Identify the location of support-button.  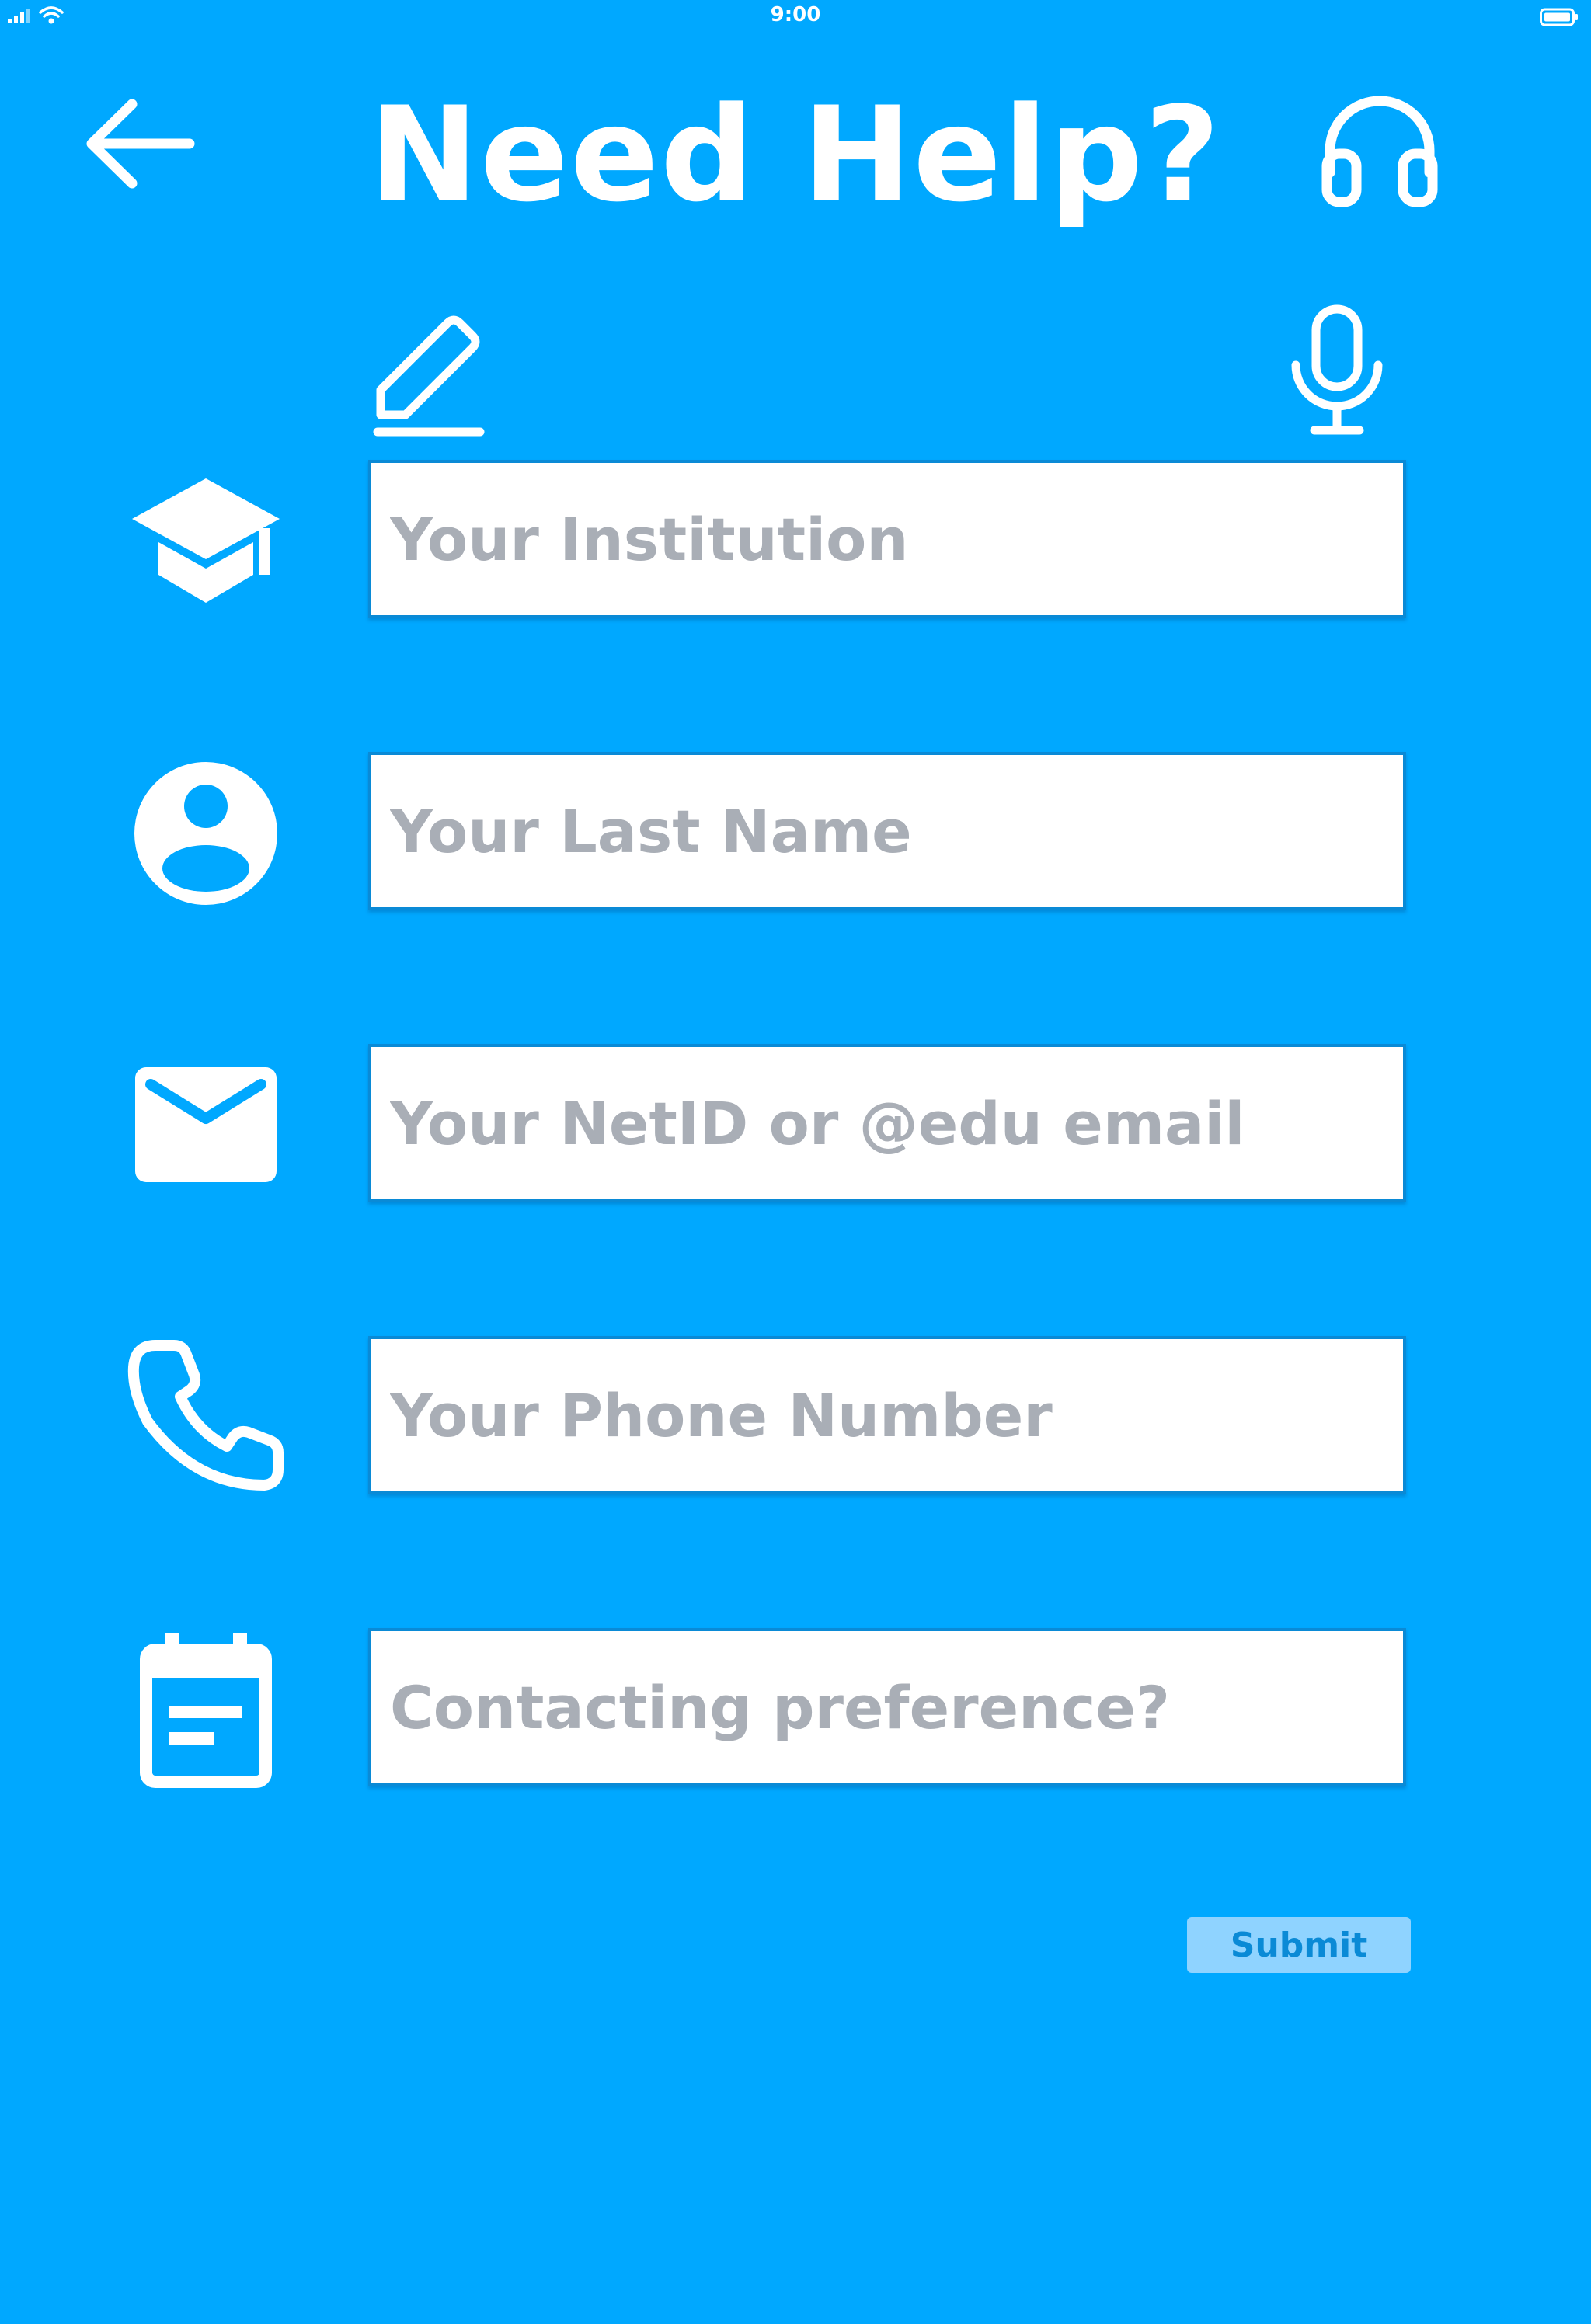
(1380, 149).